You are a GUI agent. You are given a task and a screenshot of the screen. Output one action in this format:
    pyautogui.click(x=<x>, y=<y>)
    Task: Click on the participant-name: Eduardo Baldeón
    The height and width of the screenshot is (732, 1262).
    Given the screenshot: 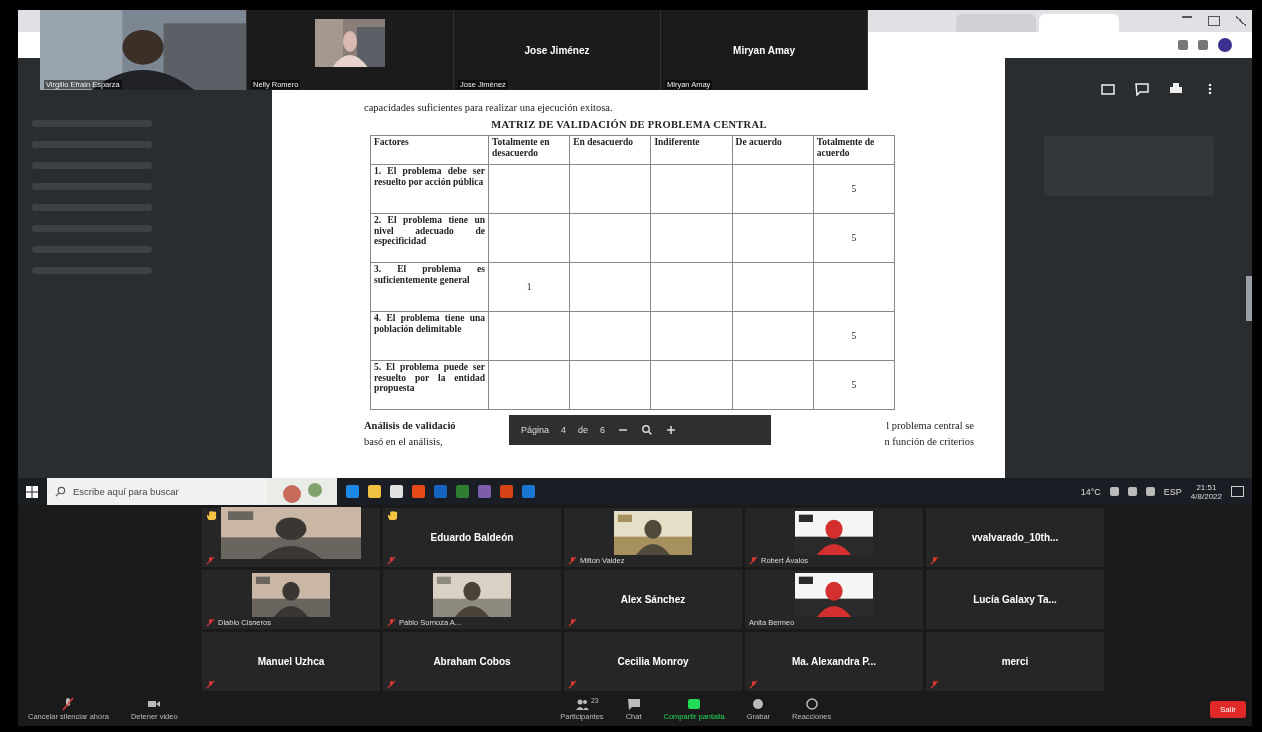 What is the action you would take?
    pyautogui.click(x=472, y=537)
    